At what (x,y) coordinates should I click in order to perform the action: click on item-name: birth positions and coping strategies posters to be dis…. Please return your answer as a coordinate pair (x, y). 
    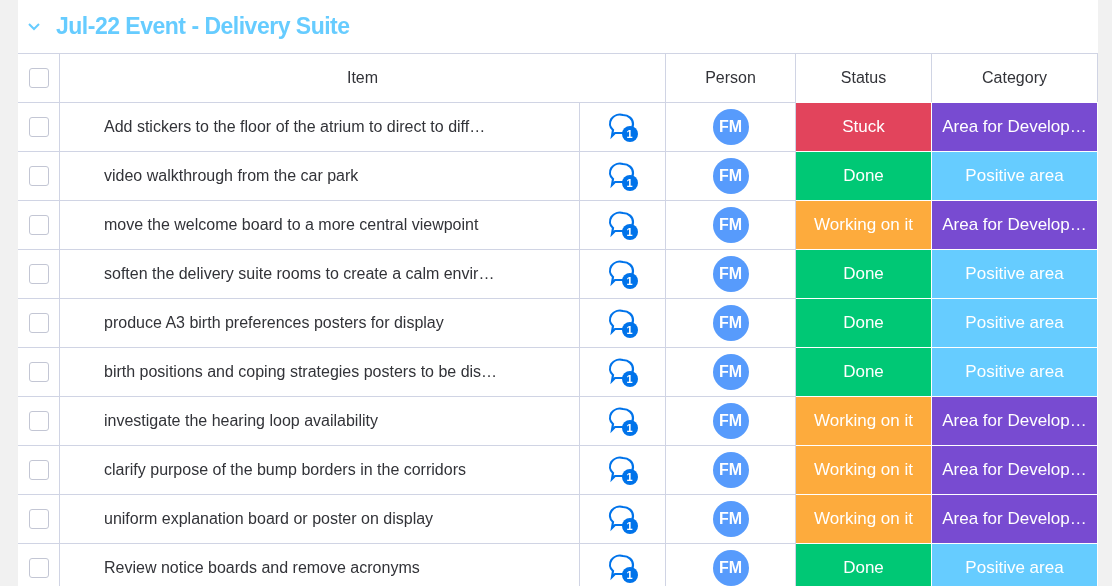
    Looking at the image, I should click on (320, 371).